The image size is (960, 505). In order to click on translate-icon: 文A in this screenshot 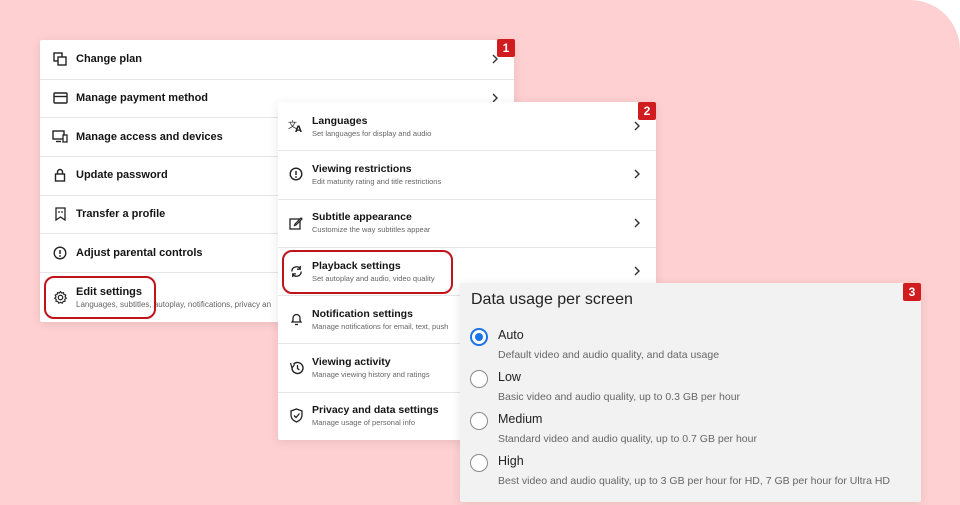, I will do `click(296, 126)`.